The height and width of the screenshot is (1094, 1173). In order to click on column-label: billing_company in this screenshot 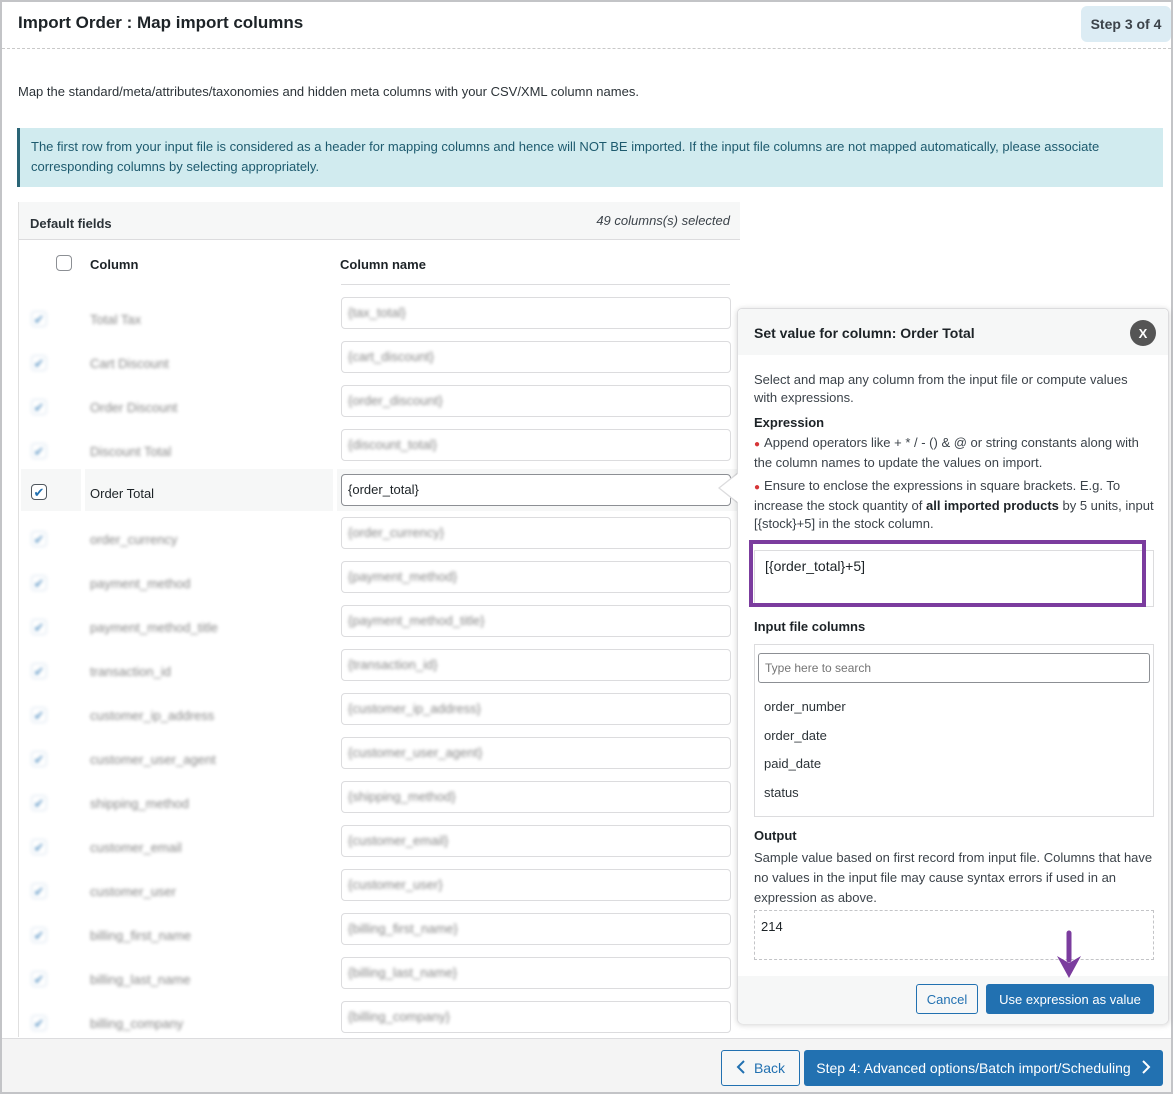, I will do `click(137, 1023)`.